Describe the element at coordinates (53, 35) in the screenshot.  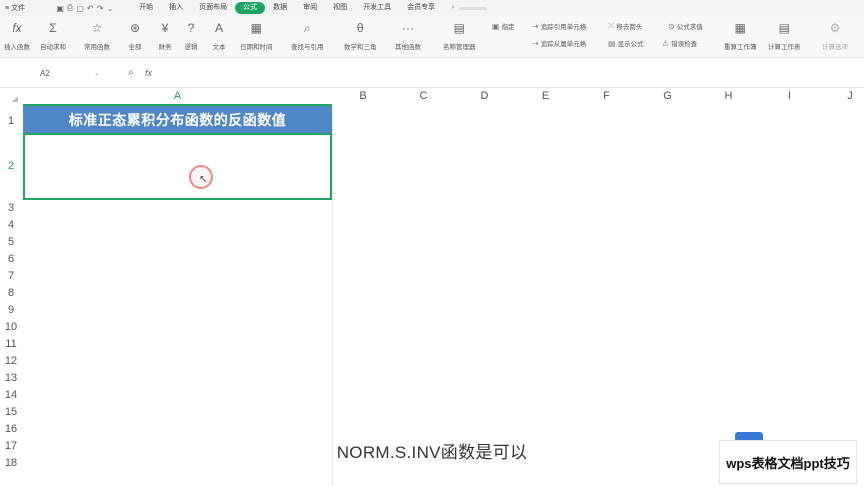
I see `autosum-button: Σ 自动求和` at that location.